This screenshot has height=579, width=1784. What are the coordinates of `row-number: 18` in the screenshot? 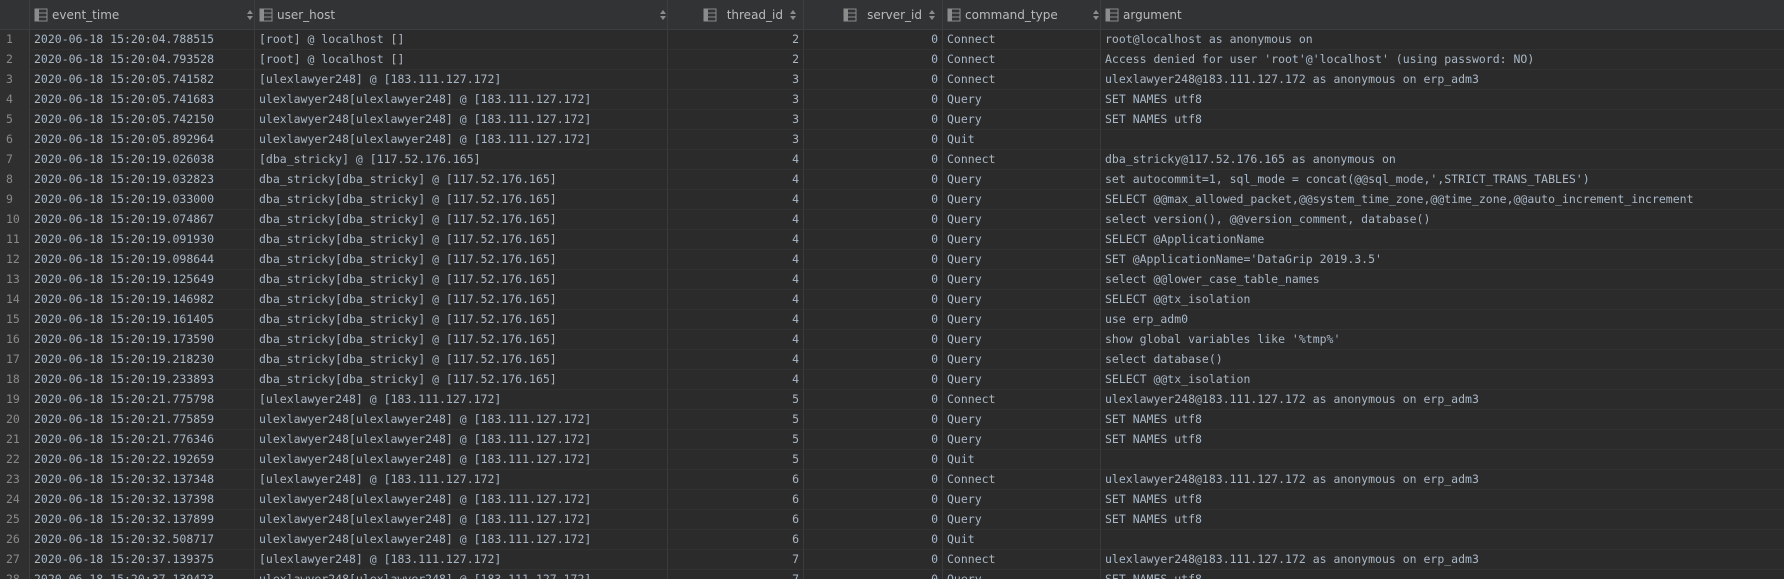 It's located at (15, 380).